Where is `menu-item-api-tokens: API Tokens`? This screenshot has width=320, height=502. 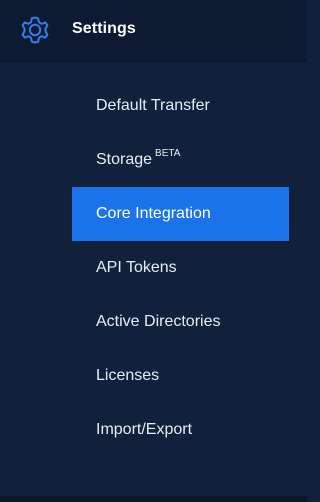
menu-item-api-tokens: API Tokens is located at coordinates (180, 268).